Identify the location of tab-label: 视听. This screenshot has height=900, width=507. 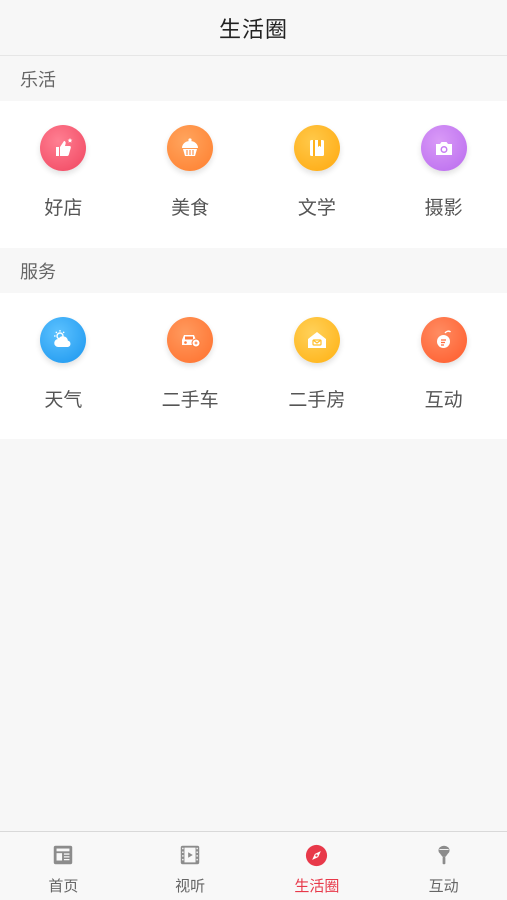
(190, 886).